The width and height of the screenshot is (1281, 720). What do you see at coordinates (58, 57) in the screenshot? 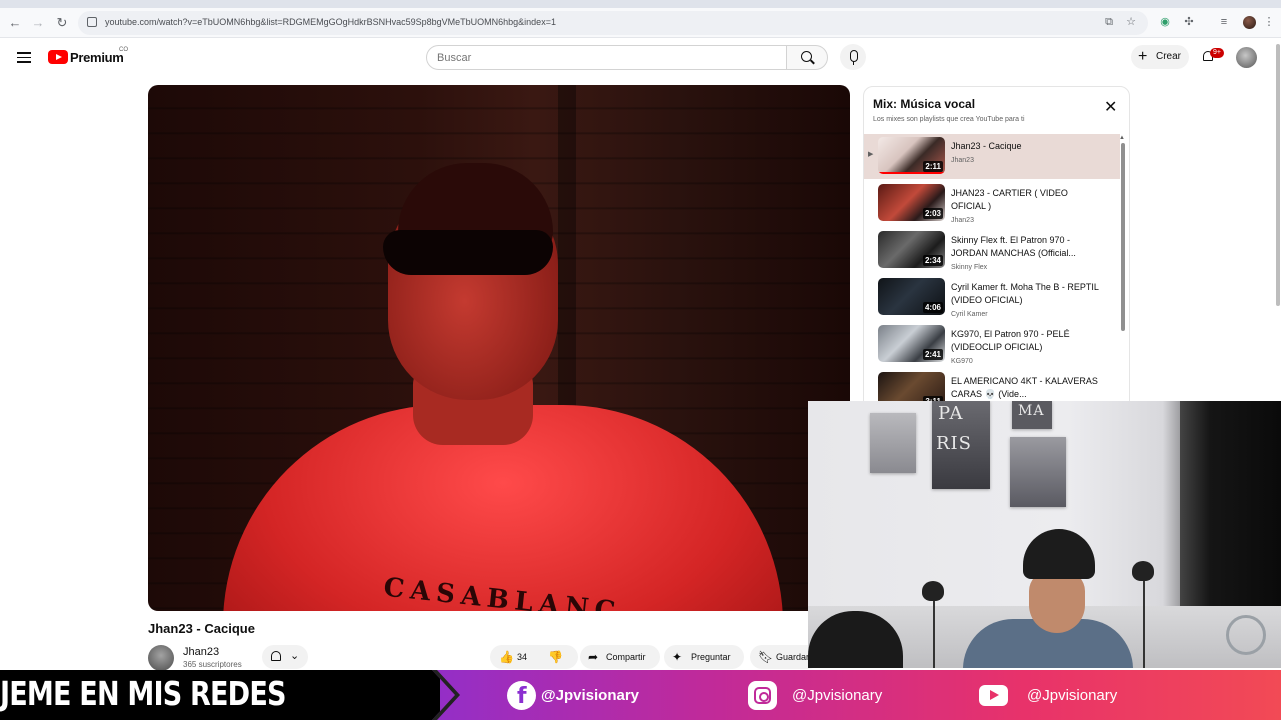
I see `youtube-logo-icon` at bounding box center [58, 57].